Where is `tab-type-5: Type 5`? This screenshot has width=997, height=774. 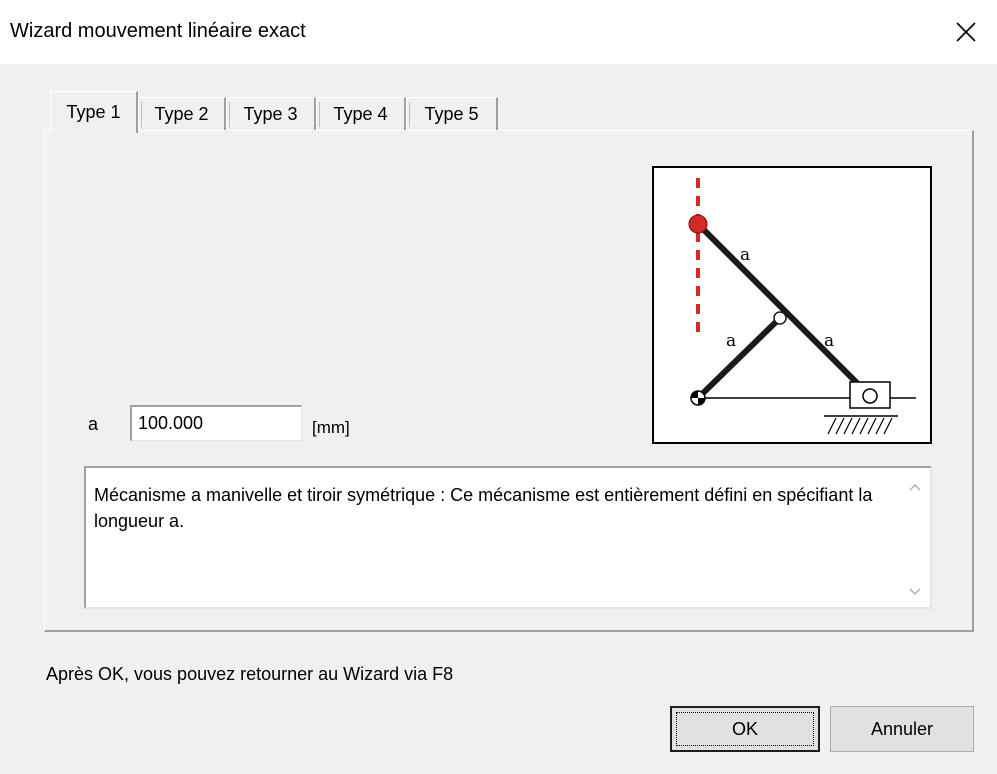 tab-type-5: Type 5 is located at coordinates (452, 114).